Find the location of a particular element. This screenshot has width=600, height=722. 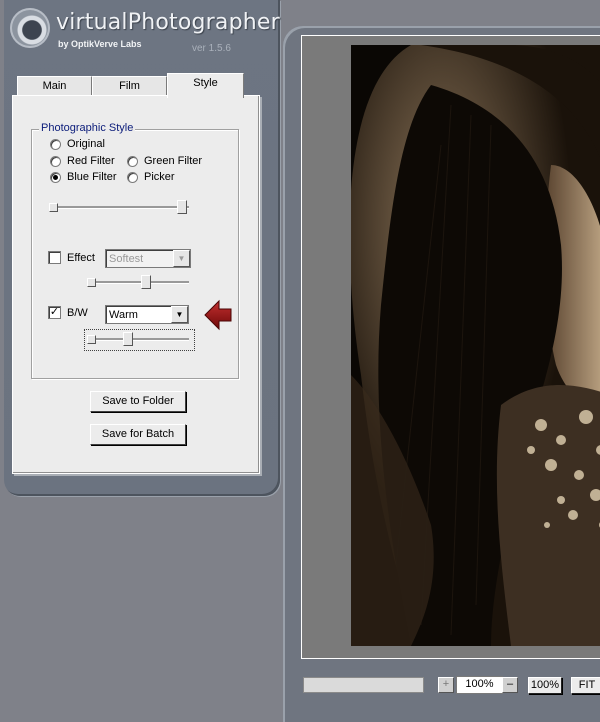

radio-label: Original is located at coordinates (86, 144).